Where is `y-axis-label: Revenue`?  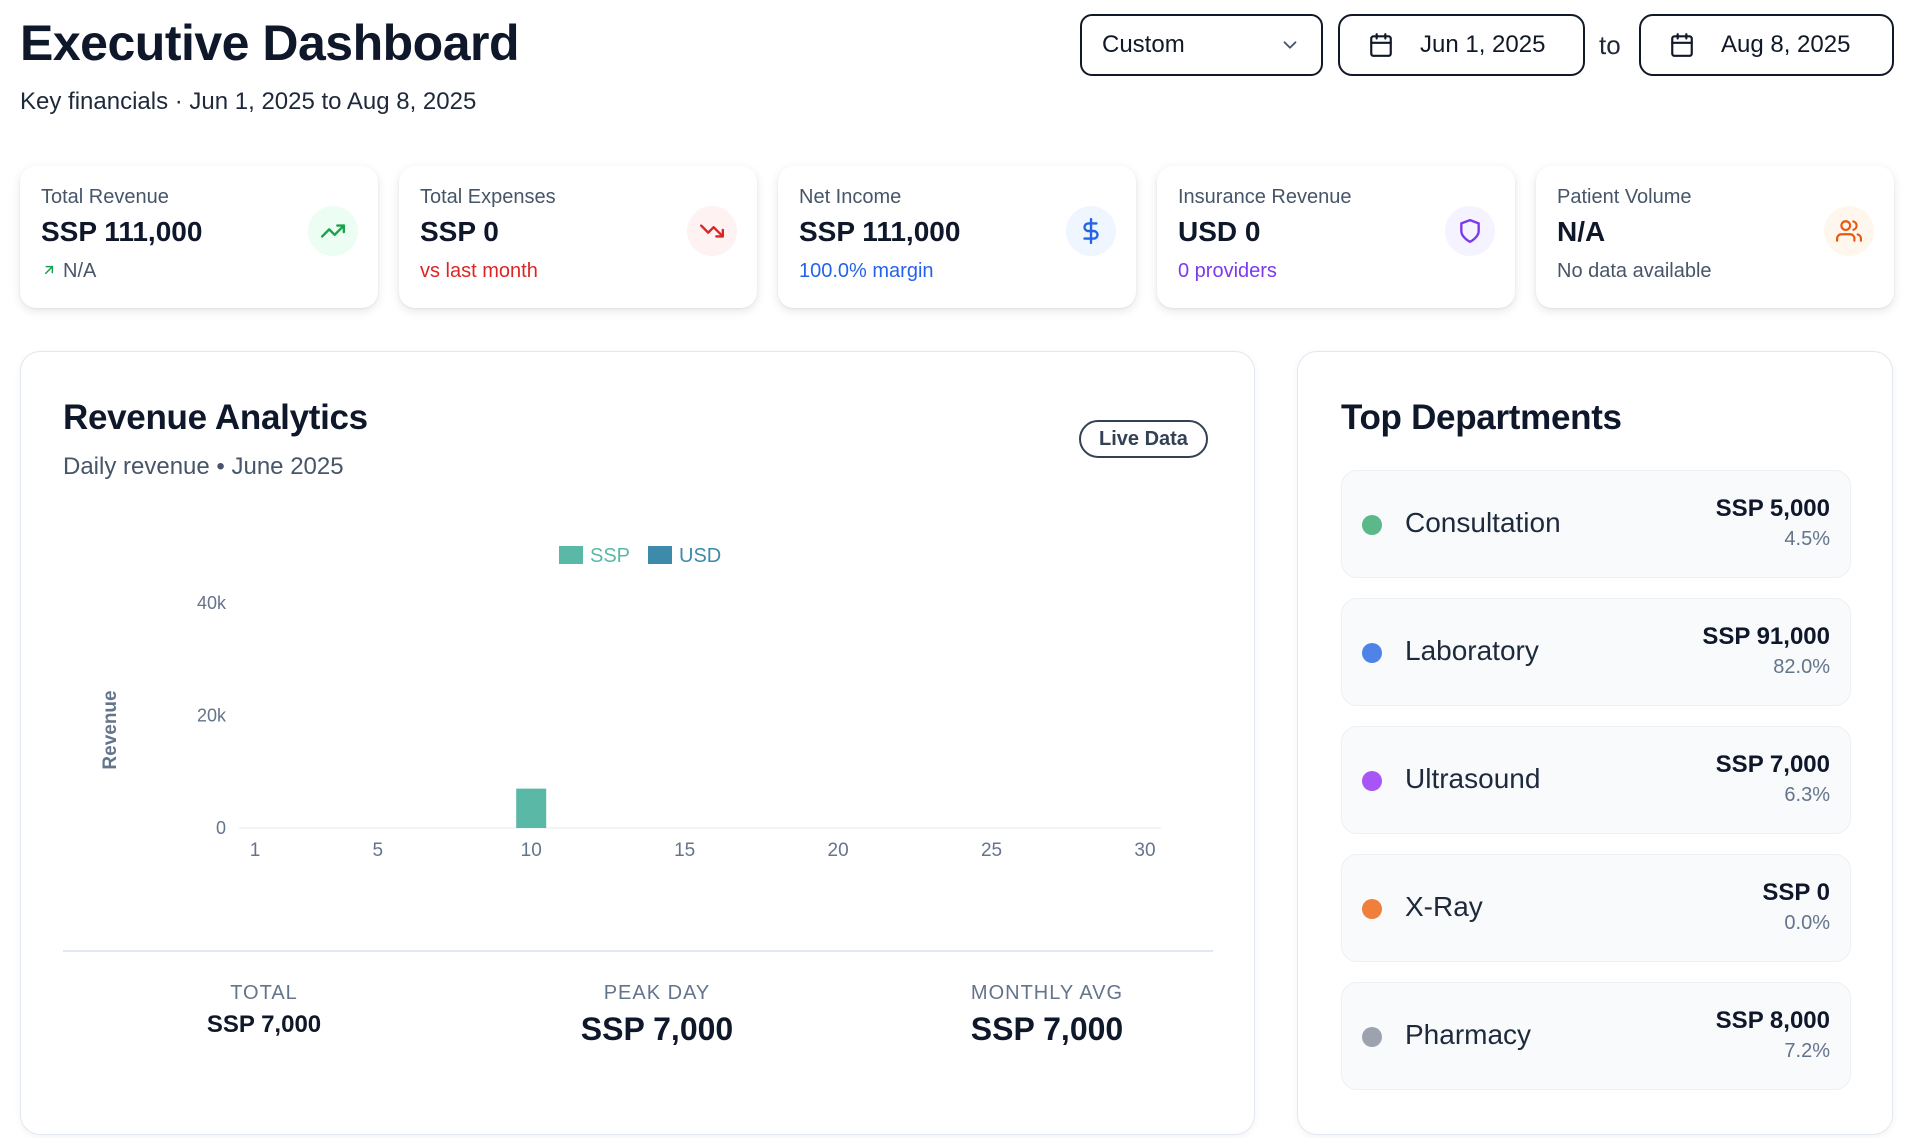 y-axis-label: Revenue is located at coordinates (110, 729).